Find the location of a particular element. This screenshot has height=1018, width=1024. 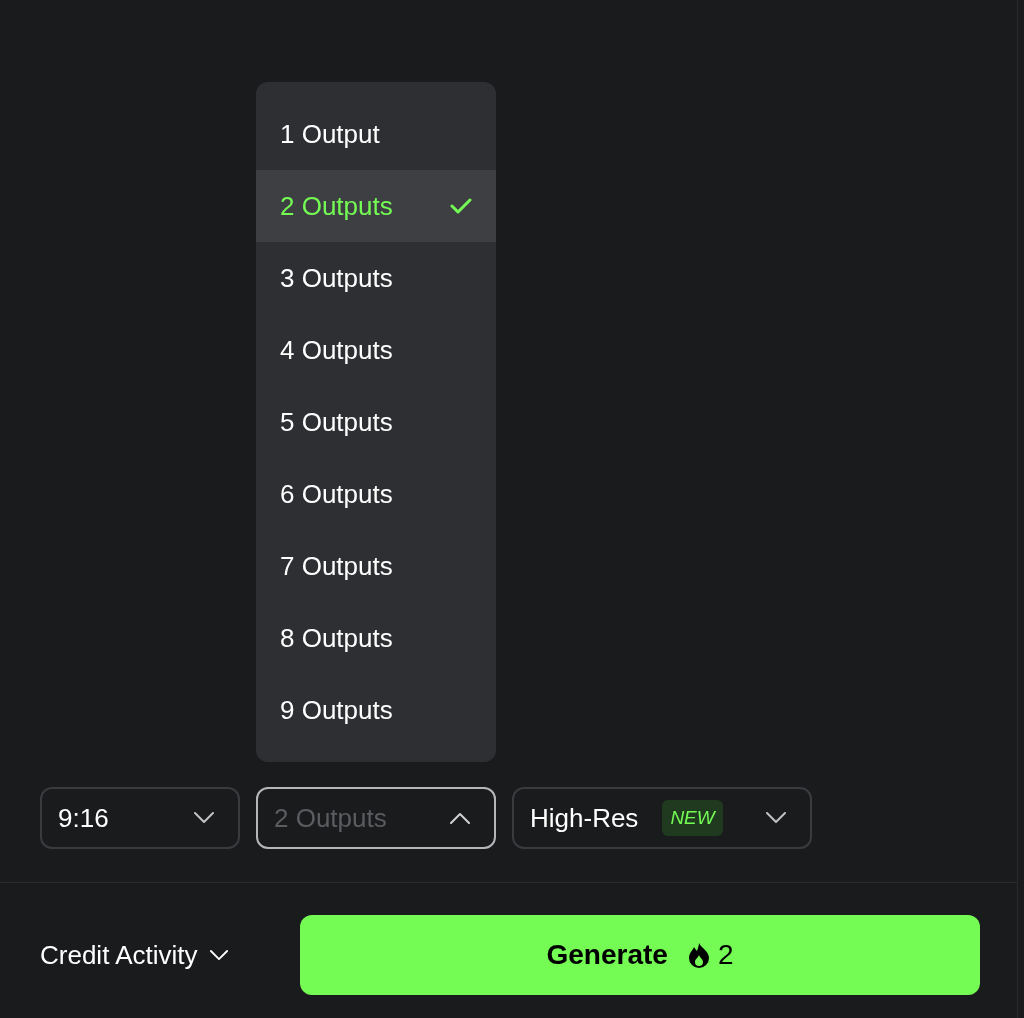

chevron-up-icon is located at coordinates (460, 818).